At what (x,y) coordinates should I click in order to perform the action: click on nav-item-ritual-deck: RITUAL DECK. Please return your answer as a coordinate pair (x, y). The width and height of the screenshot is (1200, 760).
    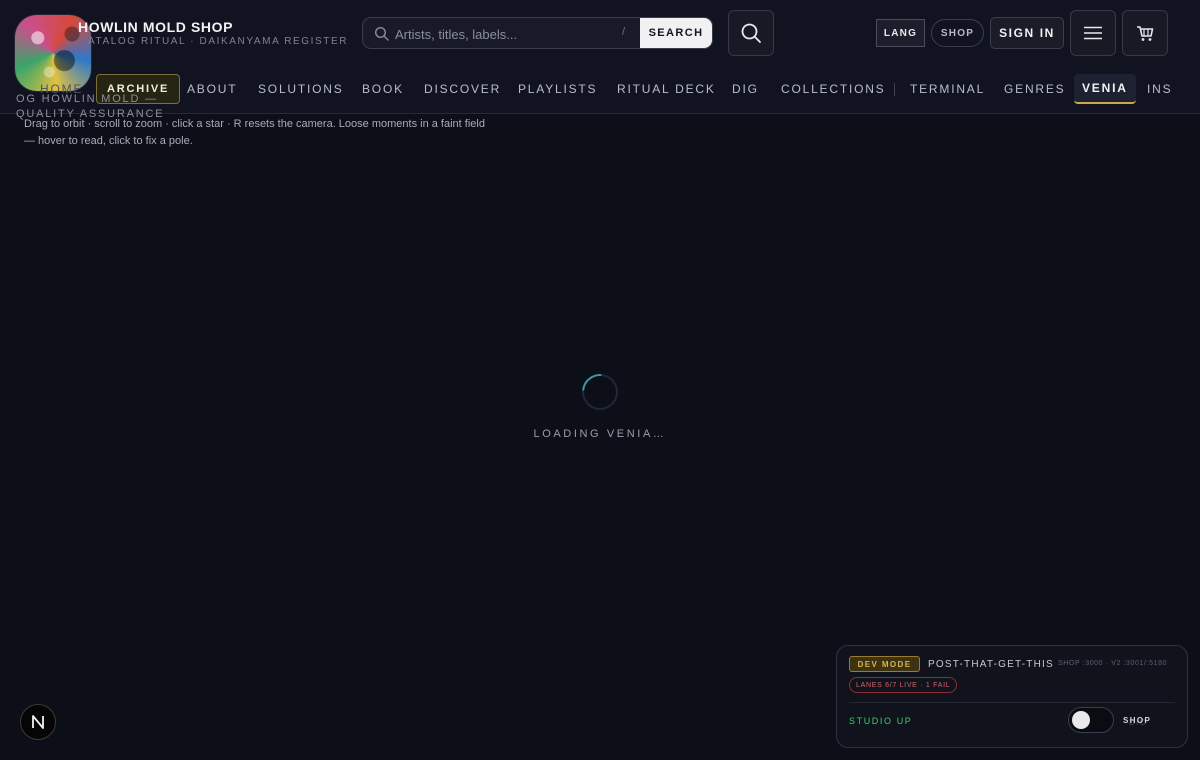
    Looking at the image, I should click on (666, 89).